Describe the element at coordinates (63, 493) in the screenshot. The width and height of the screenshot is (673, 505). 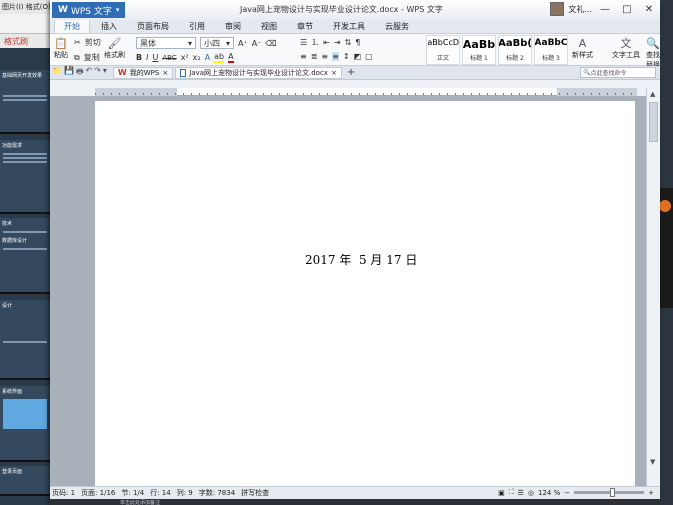
I see `status-page: 页码: 1` at that location.